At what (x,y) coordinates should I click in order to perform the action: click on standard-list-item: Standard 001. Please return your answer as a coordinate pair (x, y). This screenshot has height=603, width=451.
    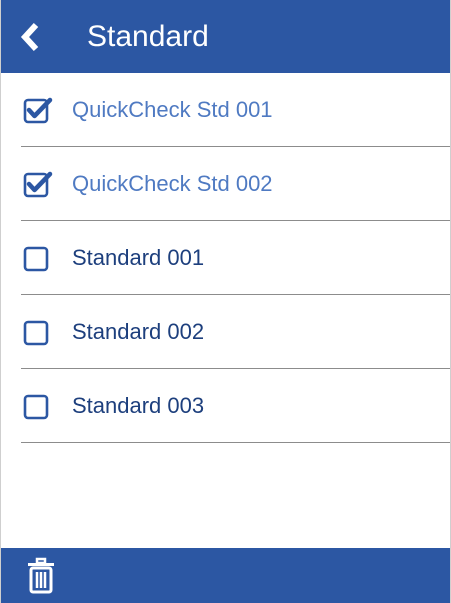
    Looking at the image, I should click on (225, 258).